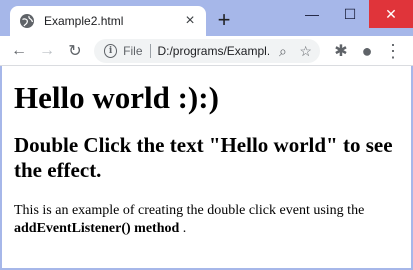 The width and height of the screenshot is (413, 270). Describe the element at coordinates (312, 14) in the screenshot. I see `minimize-button: —` at that location.